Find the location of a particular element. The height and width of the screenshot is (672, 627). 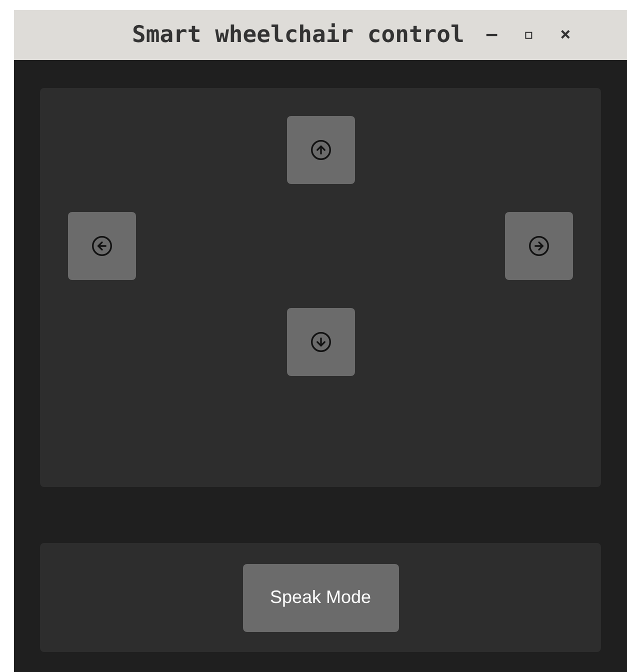

up-arrow-button is located at coordinates (320, 150).